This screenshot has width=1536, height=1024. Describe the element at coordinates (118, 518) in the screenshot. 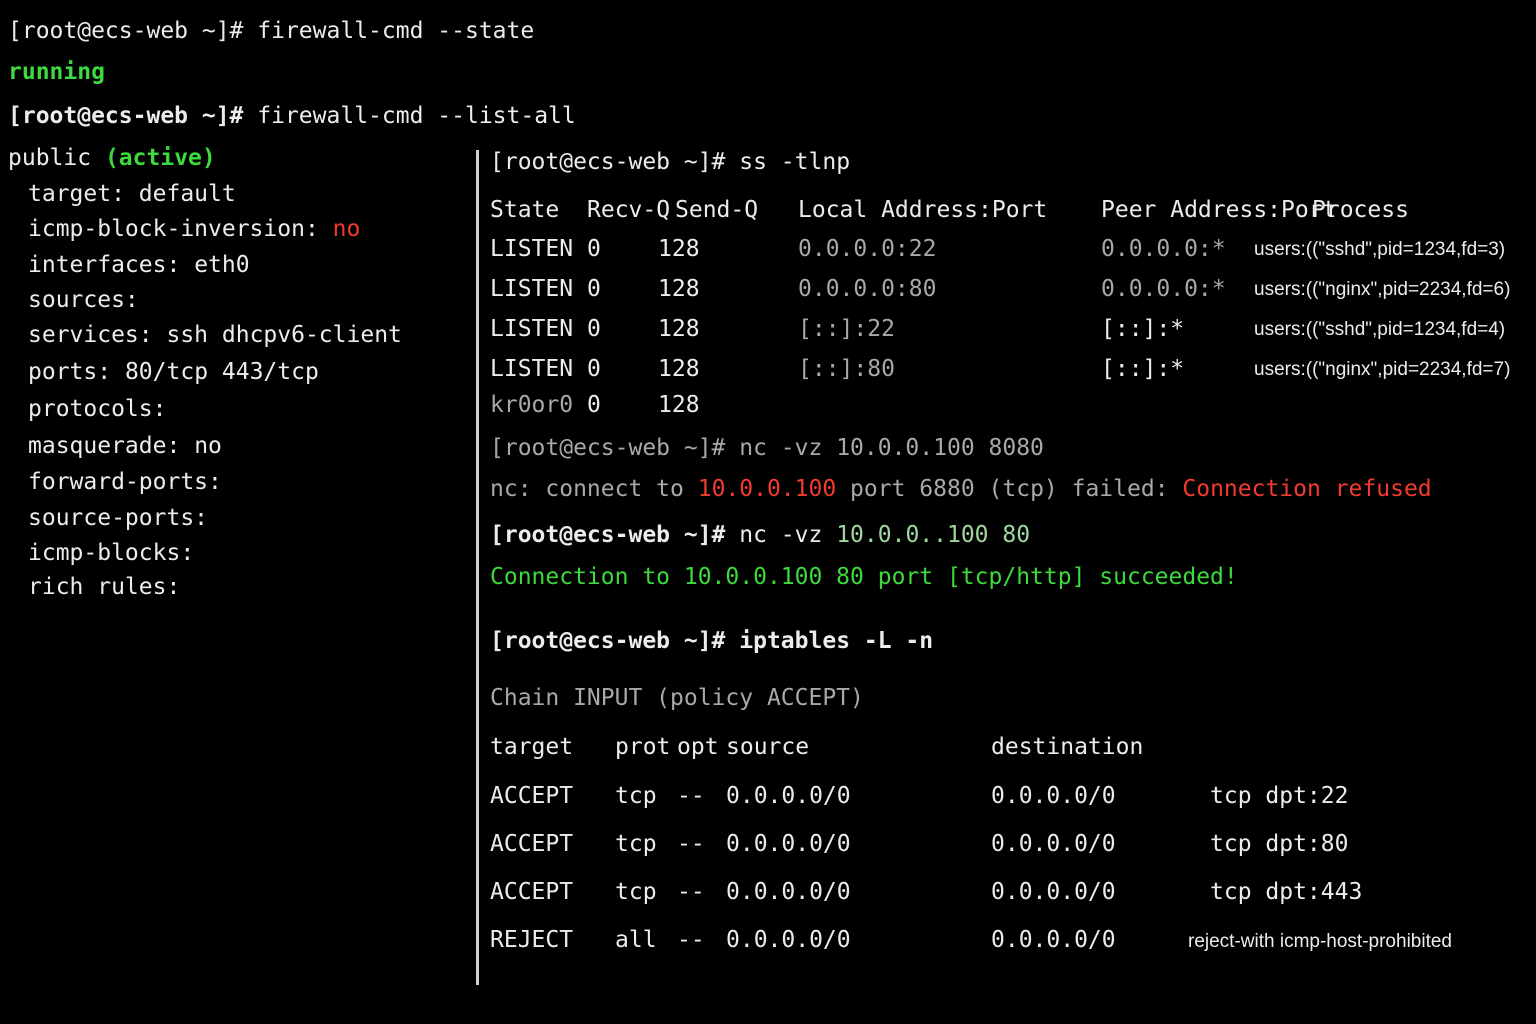

I see `setting-key: source-ports:` at that location.